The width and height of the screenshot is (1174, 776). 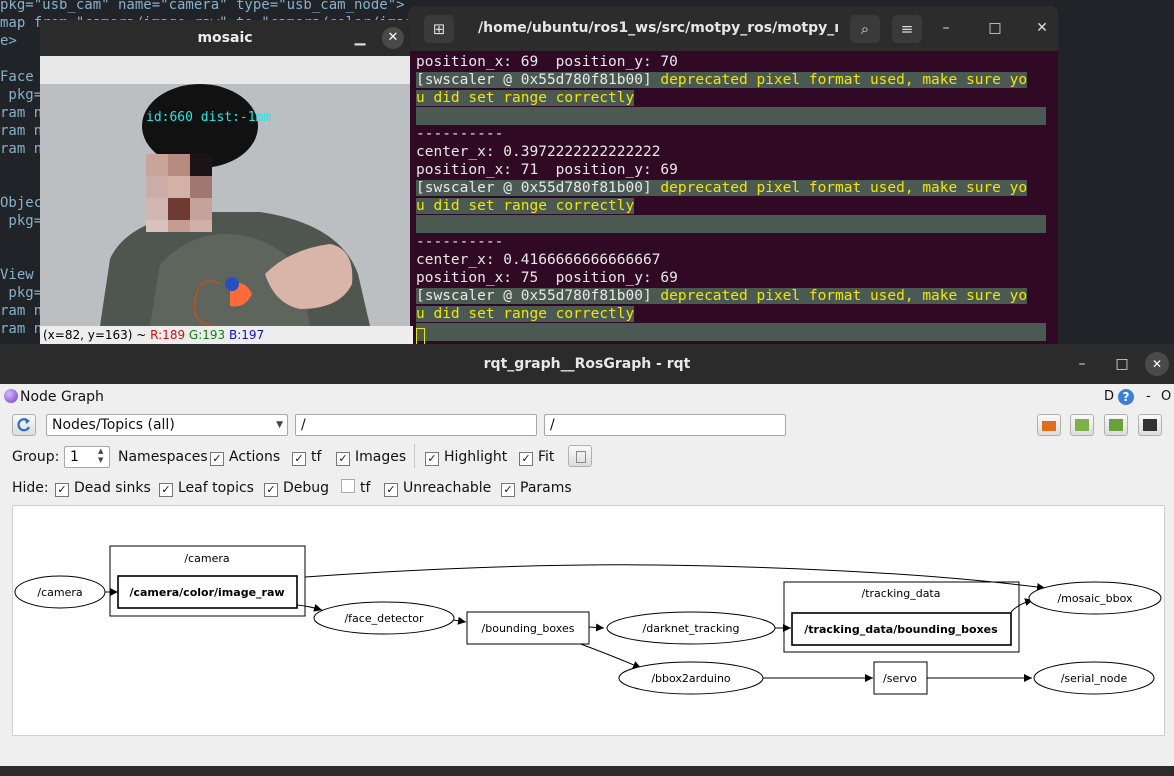 What do you see at coordinates (907, 29) in the screenshot?
I see `hamburger-menu-icon: ≡` at bounding box center [907, 29].